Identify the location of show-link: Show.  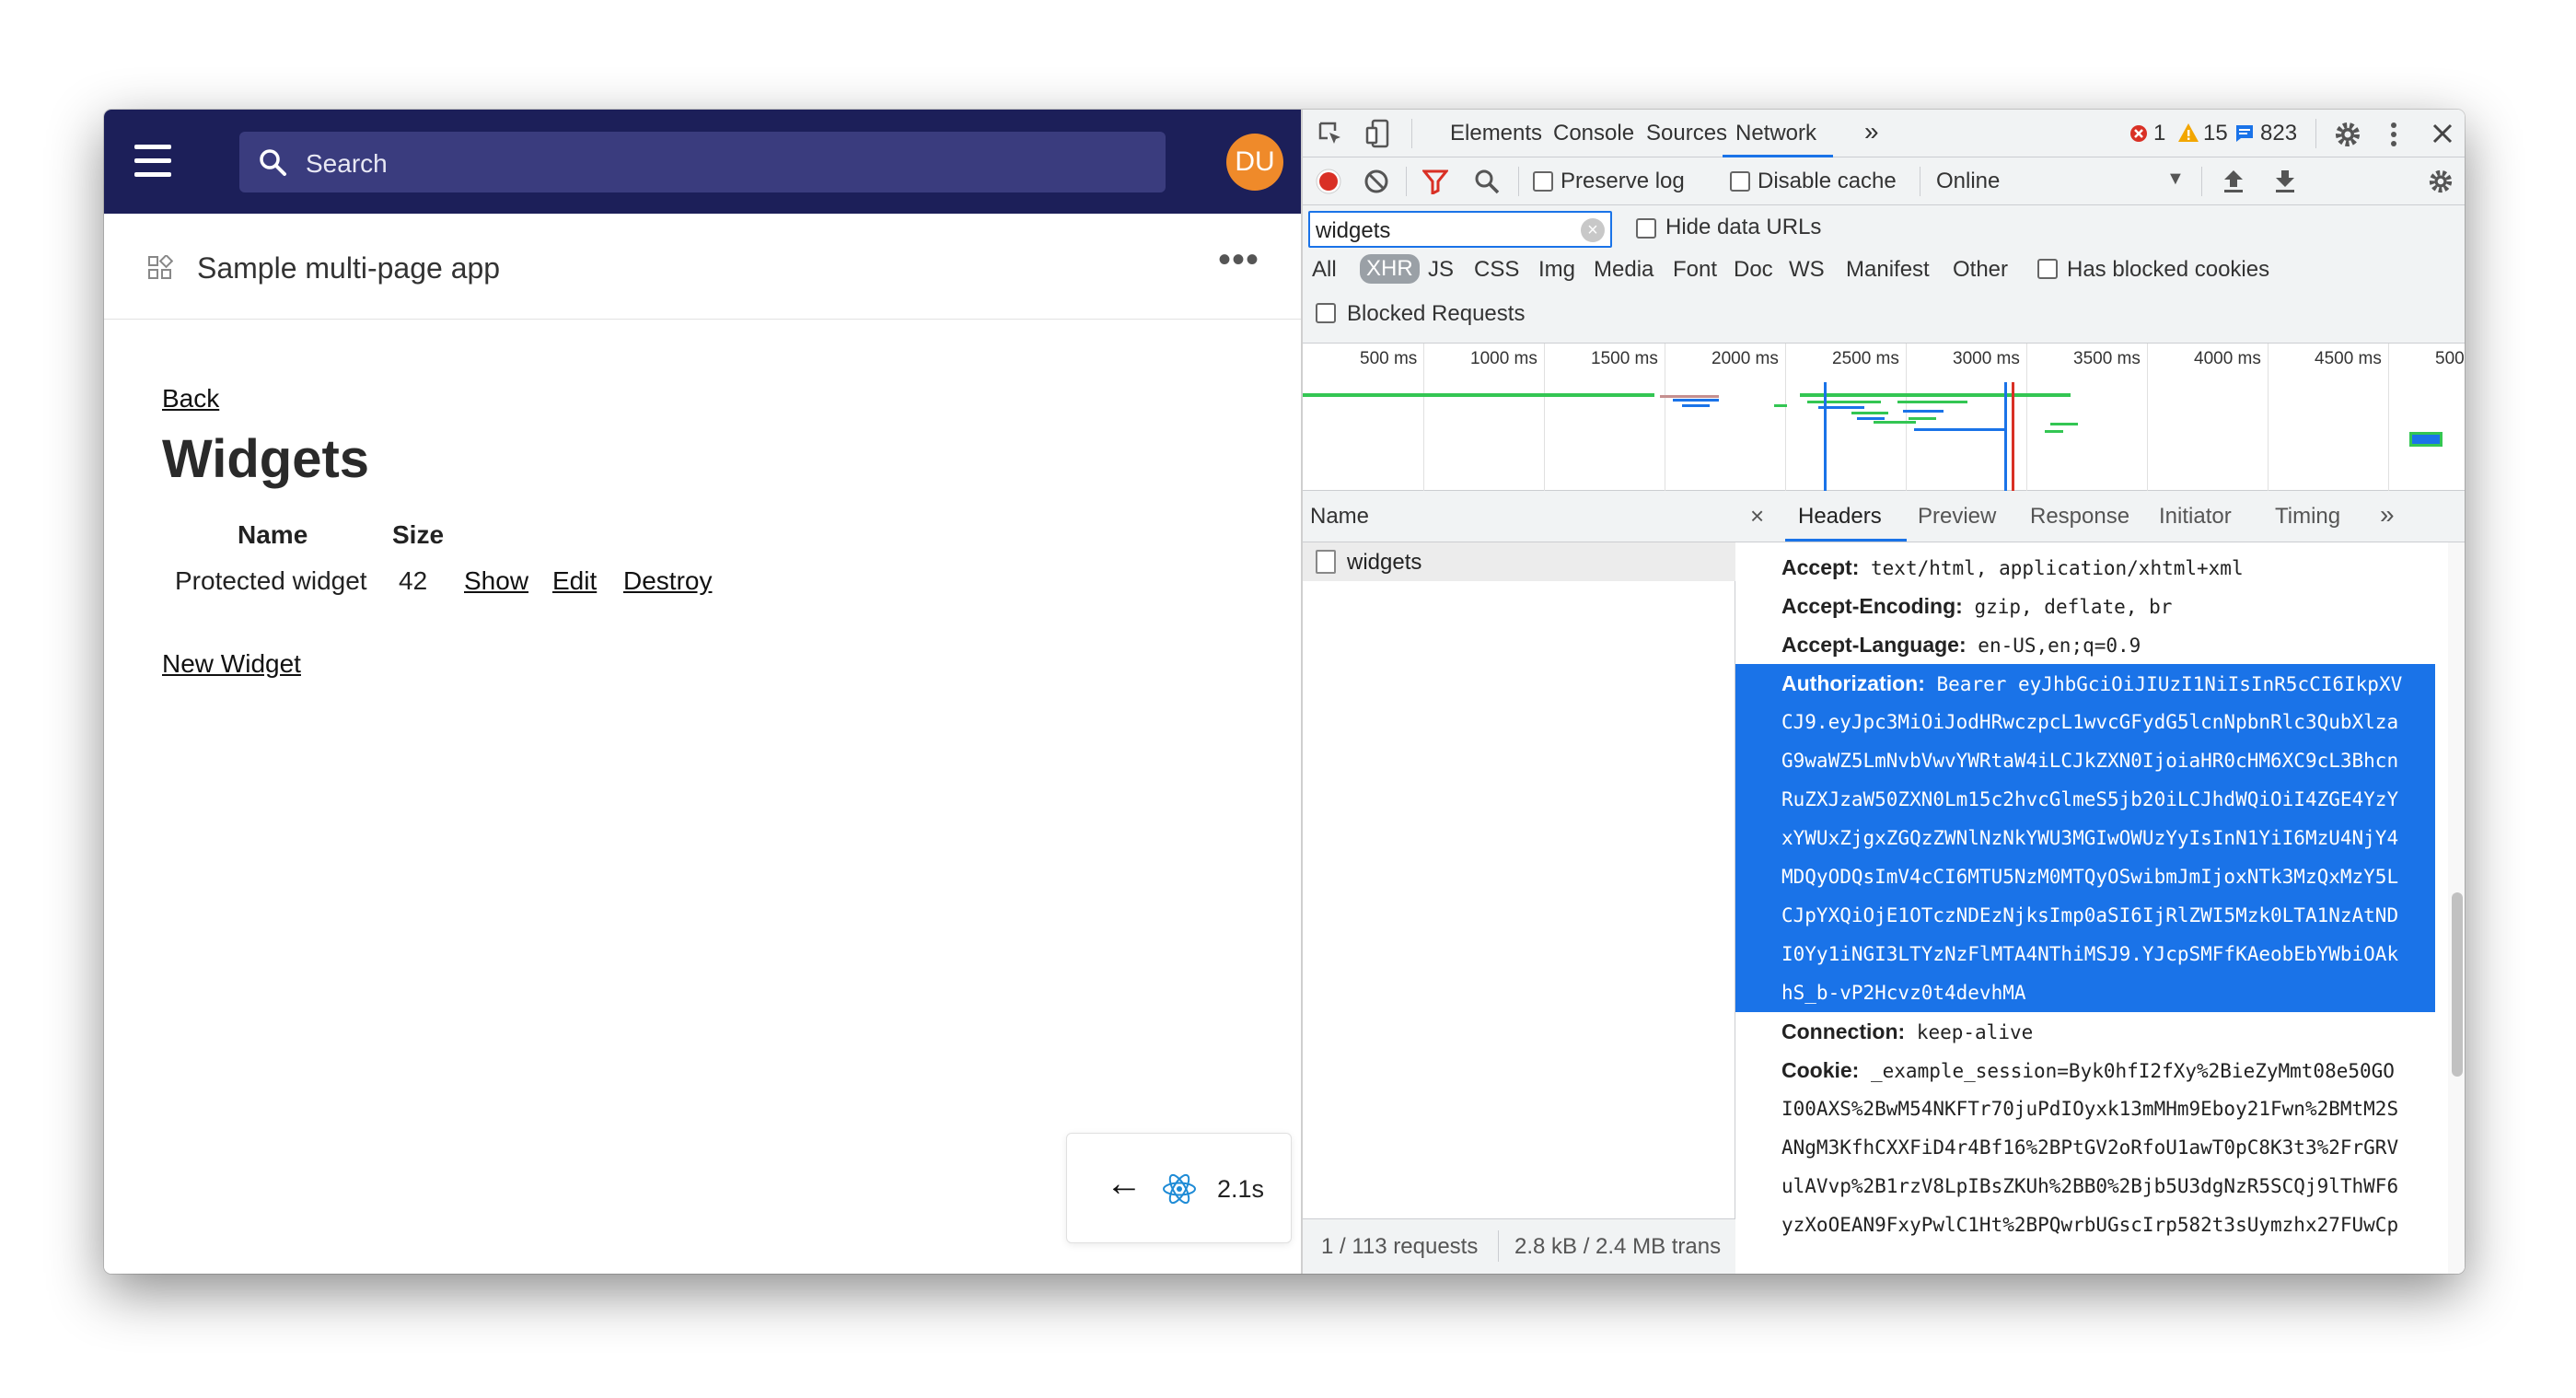
(496, 581).